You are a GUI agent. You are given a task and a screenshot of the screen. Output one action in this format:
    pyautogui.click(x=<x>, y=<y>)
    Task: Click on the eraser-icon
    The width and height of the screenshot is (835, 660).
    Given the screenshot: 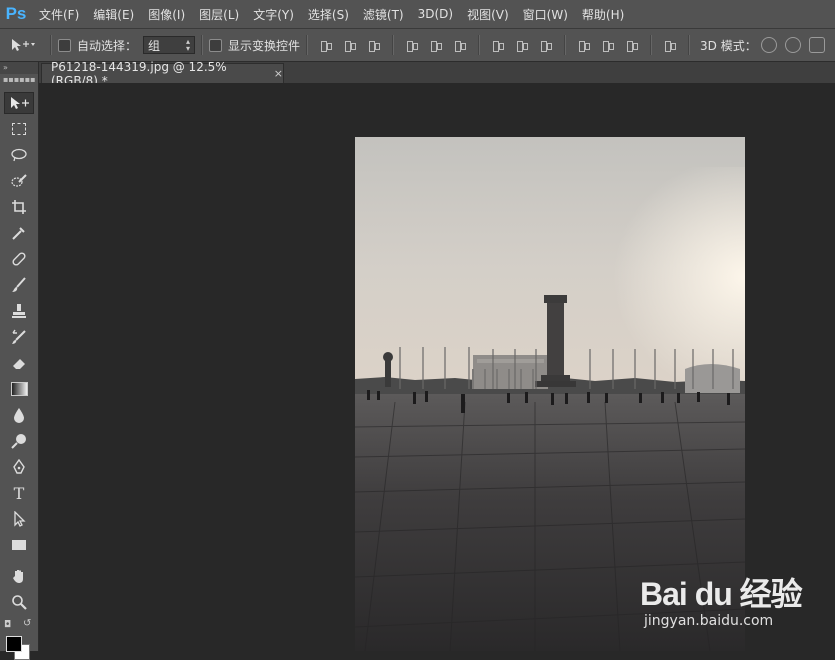 What is the action you would take?
    pyautogui.click(x=19, y=364)
    